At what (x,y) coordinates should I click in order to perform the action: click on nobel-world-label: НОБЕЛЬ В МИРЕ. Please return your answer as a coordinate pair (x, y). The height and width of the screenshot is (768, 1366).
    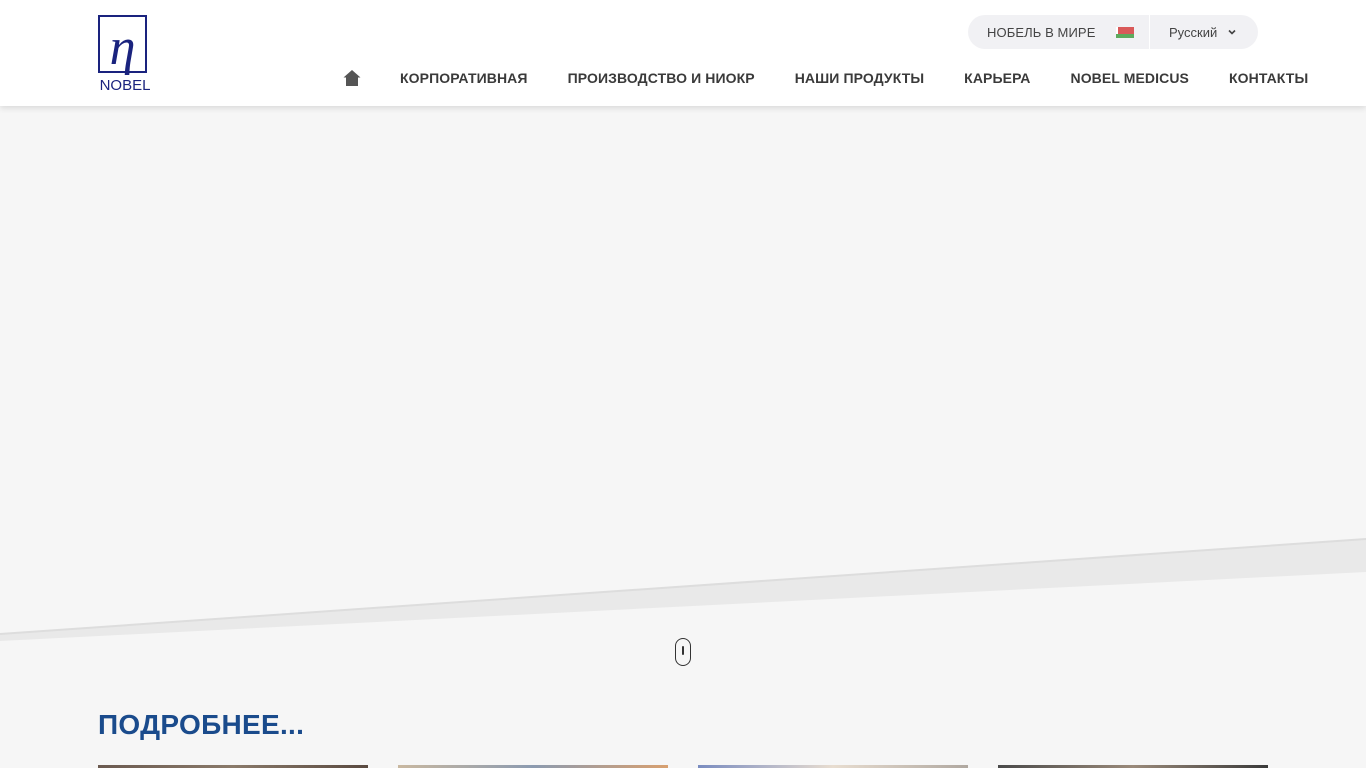
    Looking at the image, I should click on (1041, 32).